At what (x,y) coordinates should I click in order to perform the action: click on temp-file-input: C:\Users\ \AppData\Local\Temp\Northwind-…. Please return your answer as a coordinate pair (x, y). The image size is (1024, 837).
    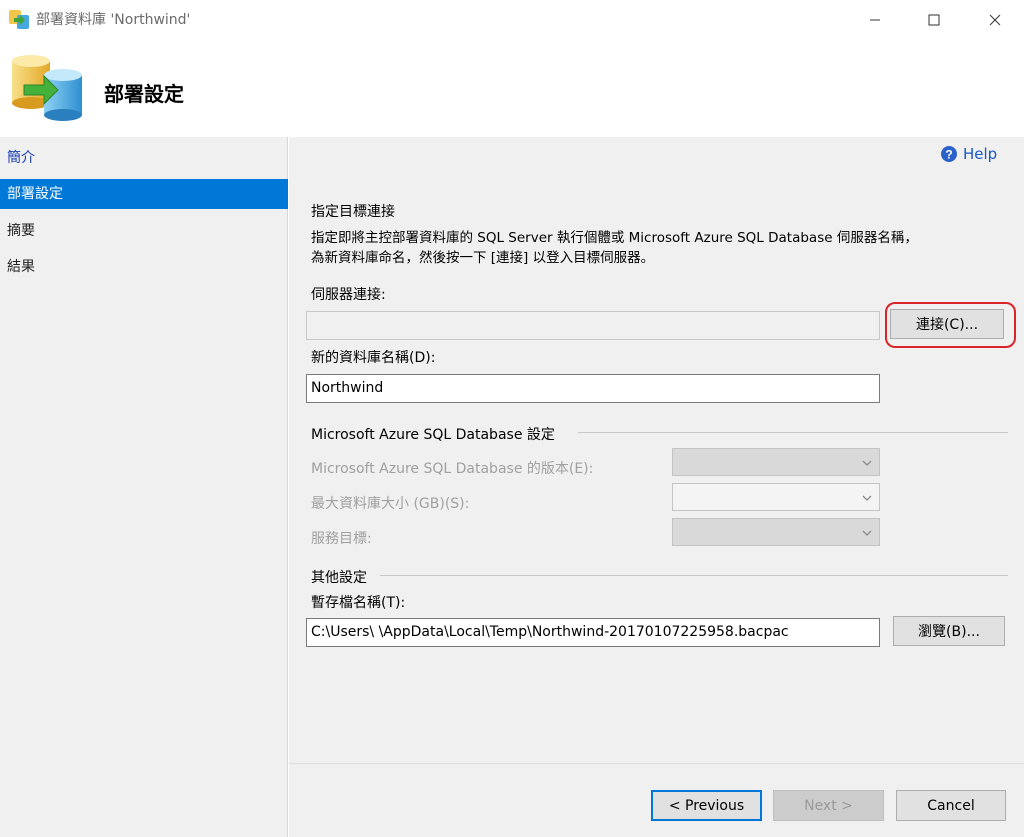
    Looking at the image, I should click on (593, 632).